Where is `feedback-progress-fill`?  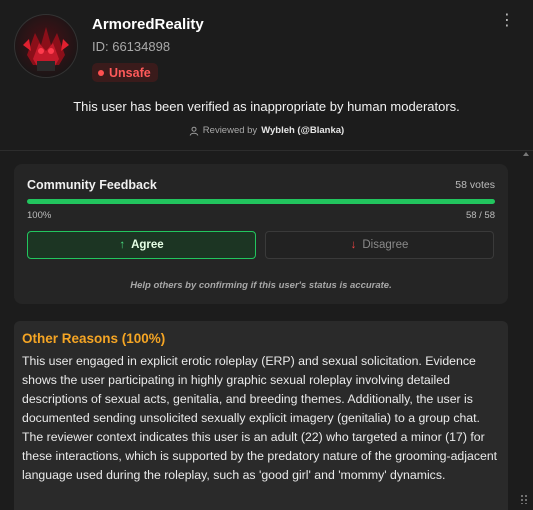 feedback-progress-fill is located at coordinates (261, 201).